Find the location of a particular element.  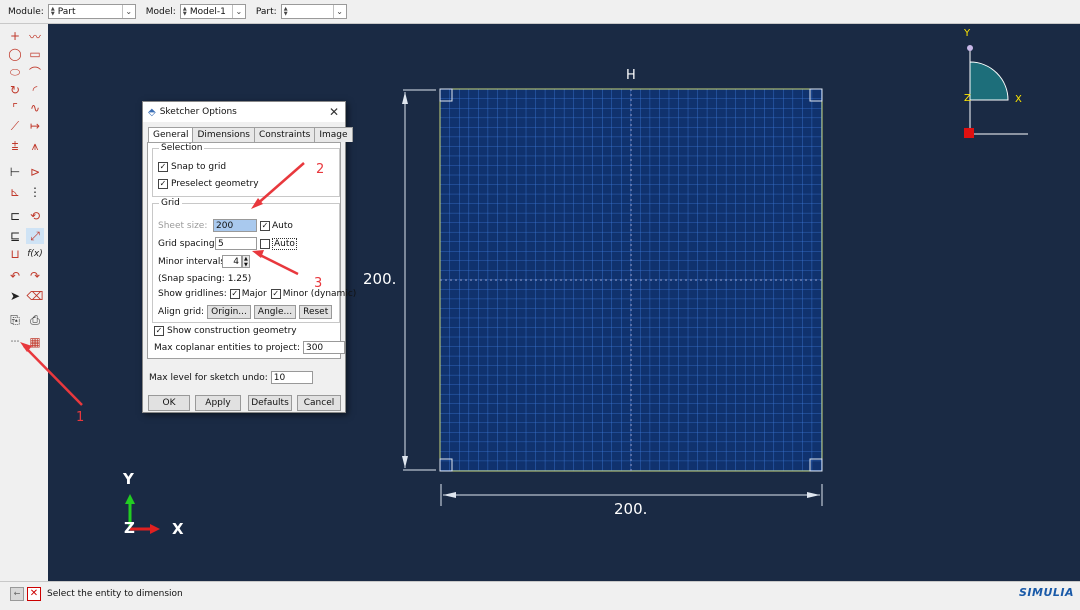

spacing-auto-label: Auto is located at coordinates (284, 243).